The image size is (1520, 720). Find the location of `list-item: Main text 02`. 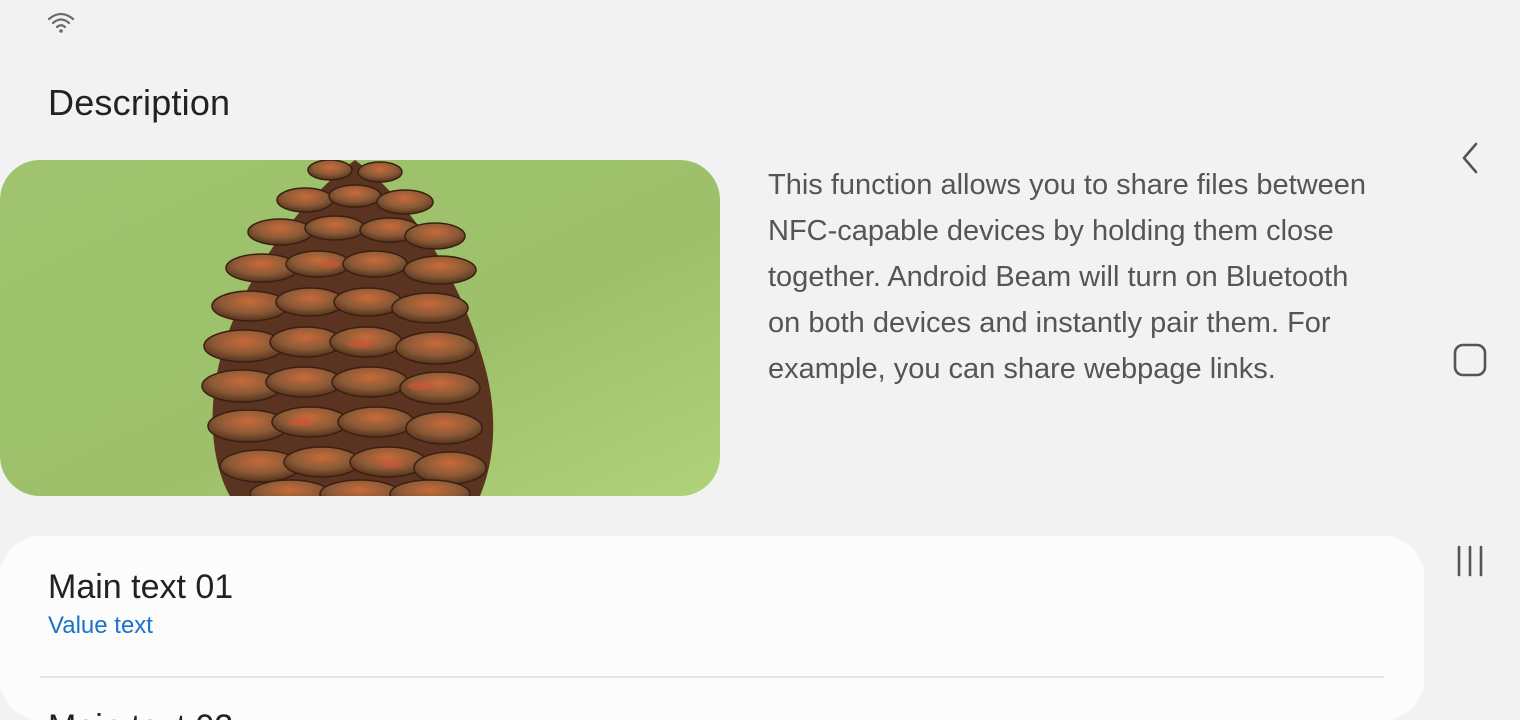

list-item: Main text 02 is located at coordinates (140, 713).